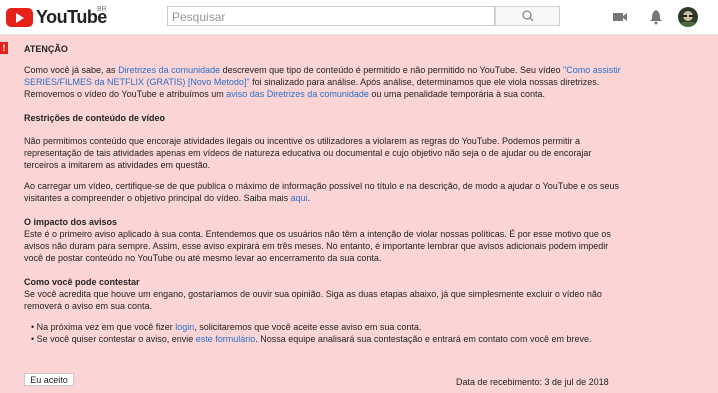  What do you see at coordinates (19, 17) in the screenshot?
I see `play-icon` at bounding box center [19, 17].